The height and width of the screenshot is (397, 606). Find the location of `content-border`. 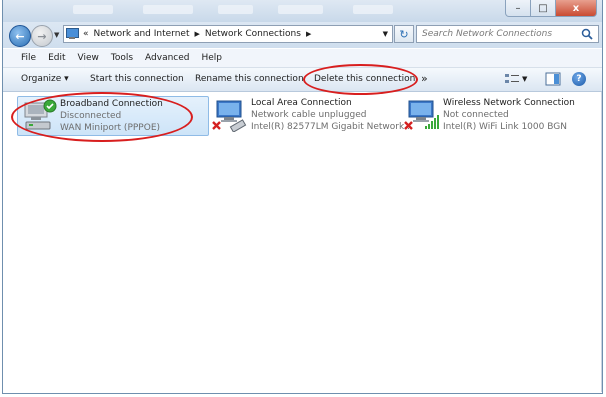

content-border is located at coordinates (601, 242).